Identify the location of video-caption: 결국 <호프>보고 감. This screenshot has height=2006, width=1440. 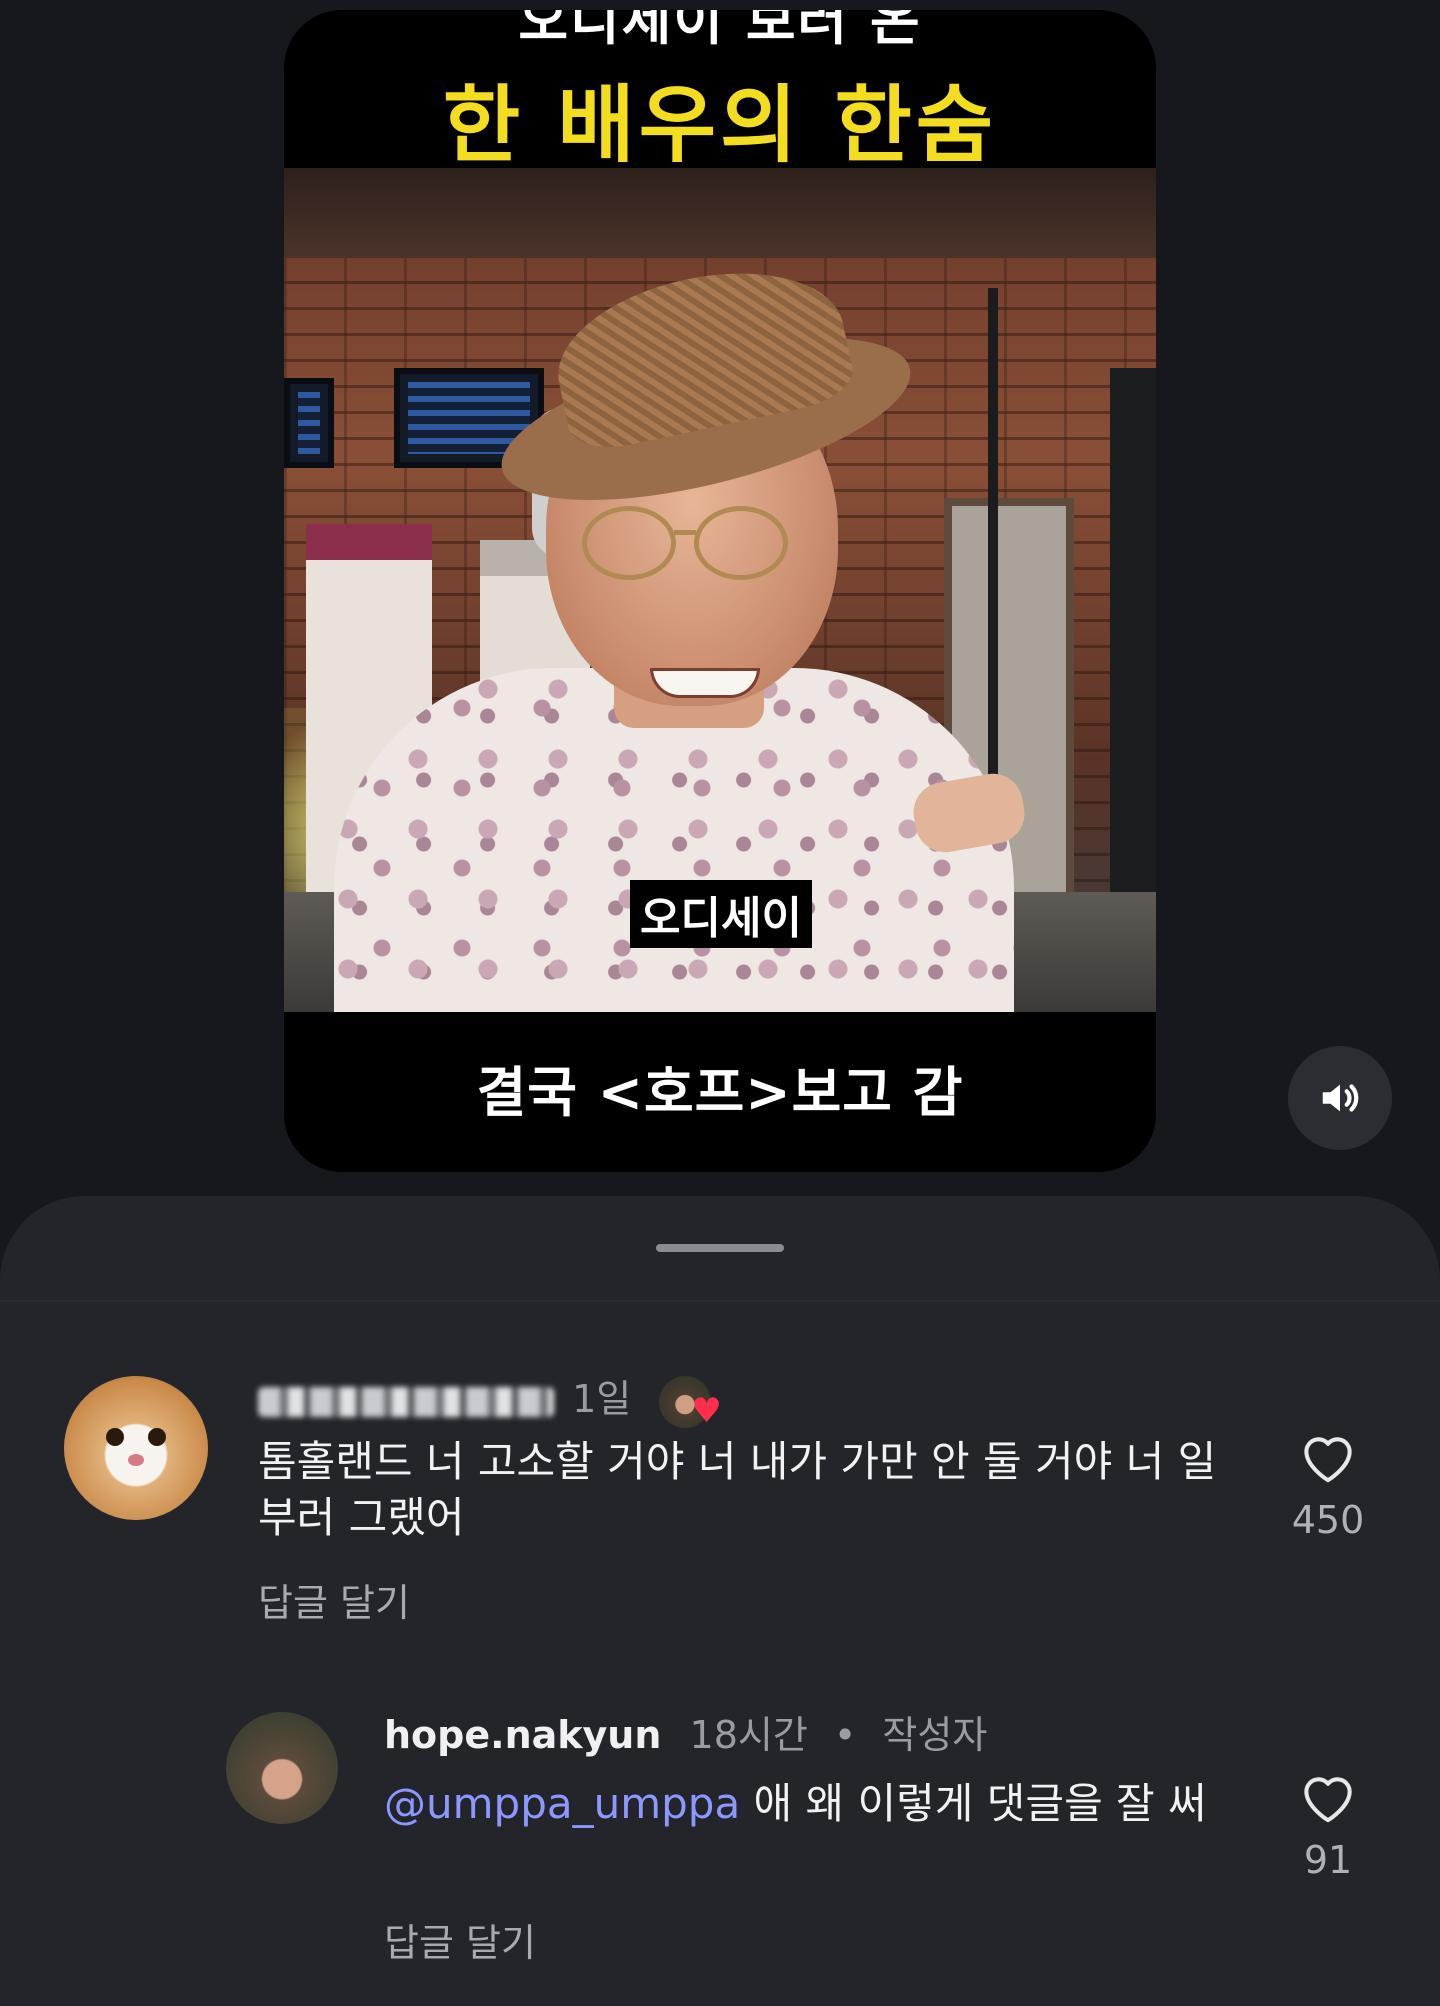
(720, 1092).